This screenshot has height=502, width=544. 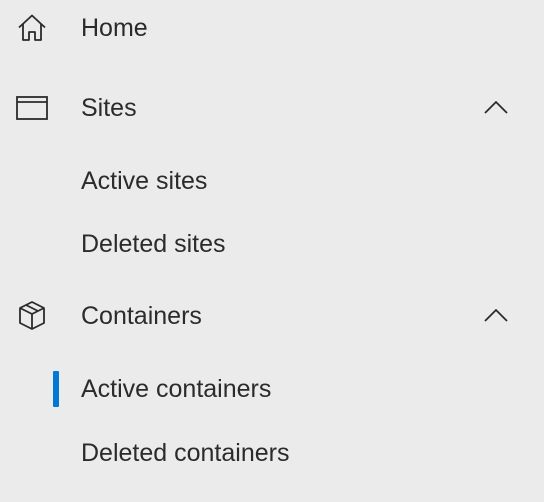 I want to click on nav-subitem-active-containers: Active containers, so click(x=272, y=389).